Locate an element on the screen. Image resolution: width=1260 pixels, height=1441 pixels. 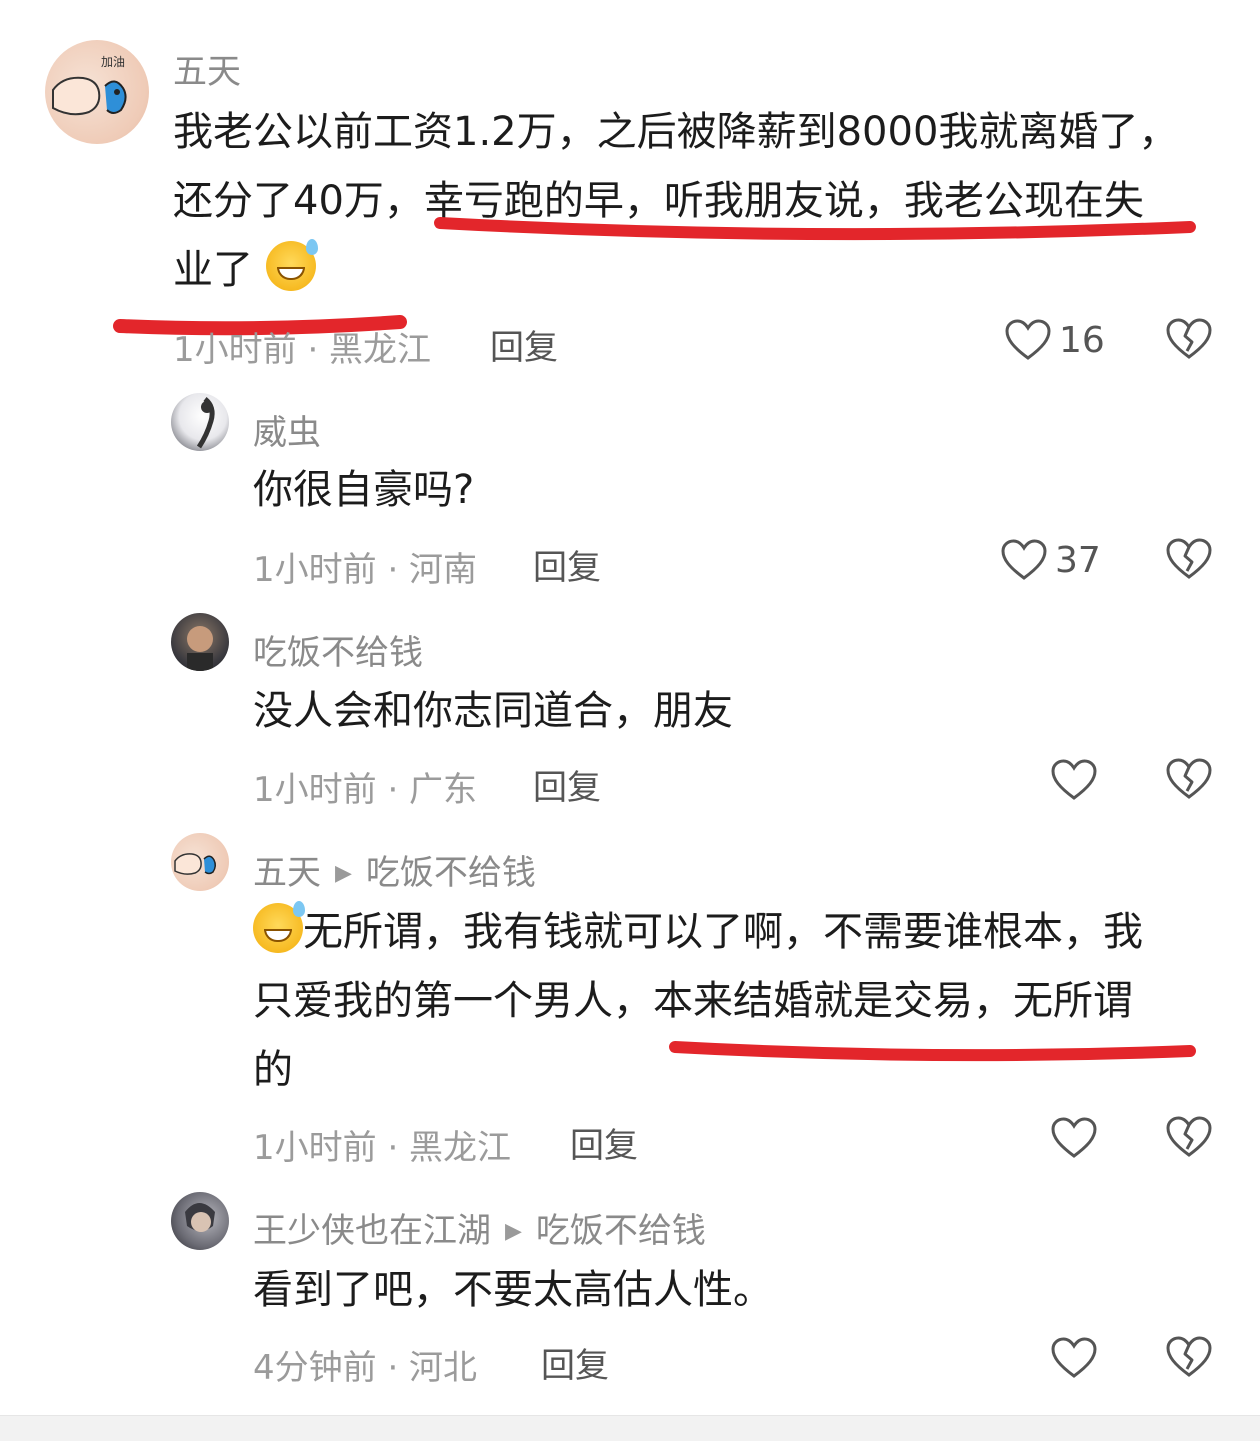
like-button: 16 is located at coordinates (1055, 340).